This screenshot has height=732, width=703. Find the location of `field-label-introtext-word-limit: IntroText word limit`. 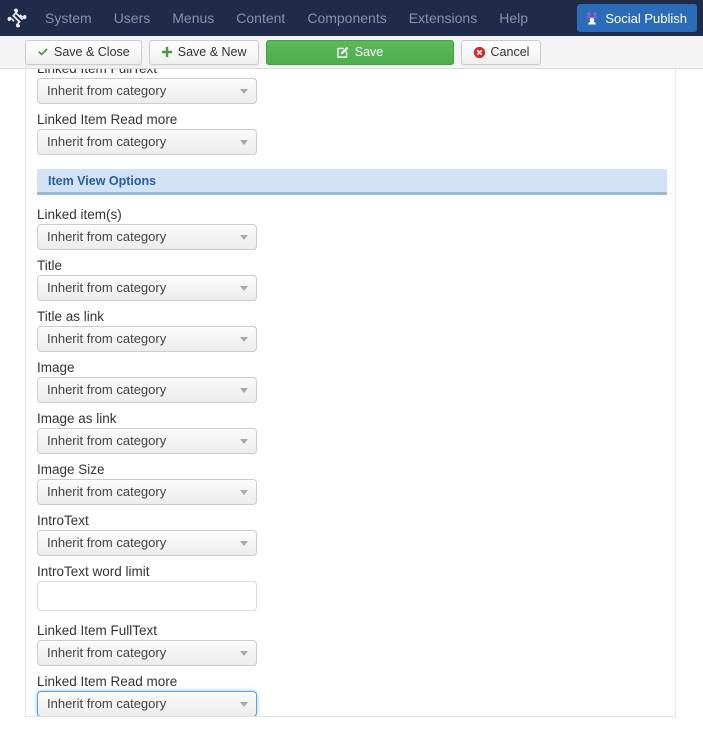

field-label-introtext-word-limit: IntroText word limit is located at coordinates (93, 571).